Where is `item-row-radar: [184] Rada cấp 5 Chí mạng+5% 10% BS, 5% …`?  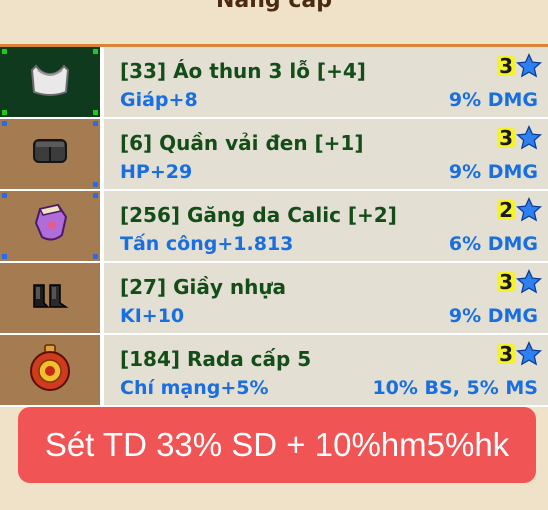 item-row-radar: [184] Rada cấp 5 Chí mạng+5% 10% BS, 5% … is located at coordinates (274, 371).